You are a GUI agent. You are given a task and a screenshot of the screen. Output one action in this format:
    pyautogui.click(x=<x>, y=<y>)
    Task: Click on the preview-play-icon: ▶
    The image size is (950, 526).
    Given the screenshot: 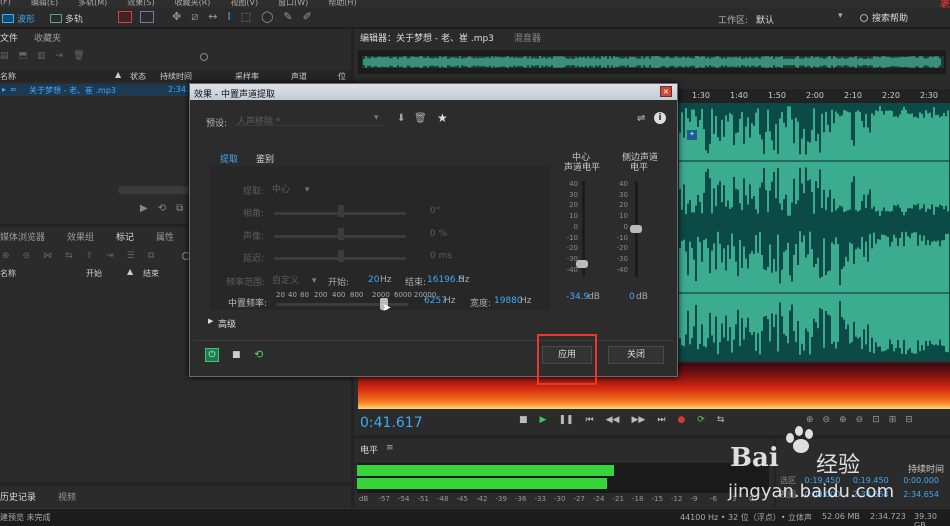 What is the action you would take?
    pyautogui.click(x=144, y=208)
    